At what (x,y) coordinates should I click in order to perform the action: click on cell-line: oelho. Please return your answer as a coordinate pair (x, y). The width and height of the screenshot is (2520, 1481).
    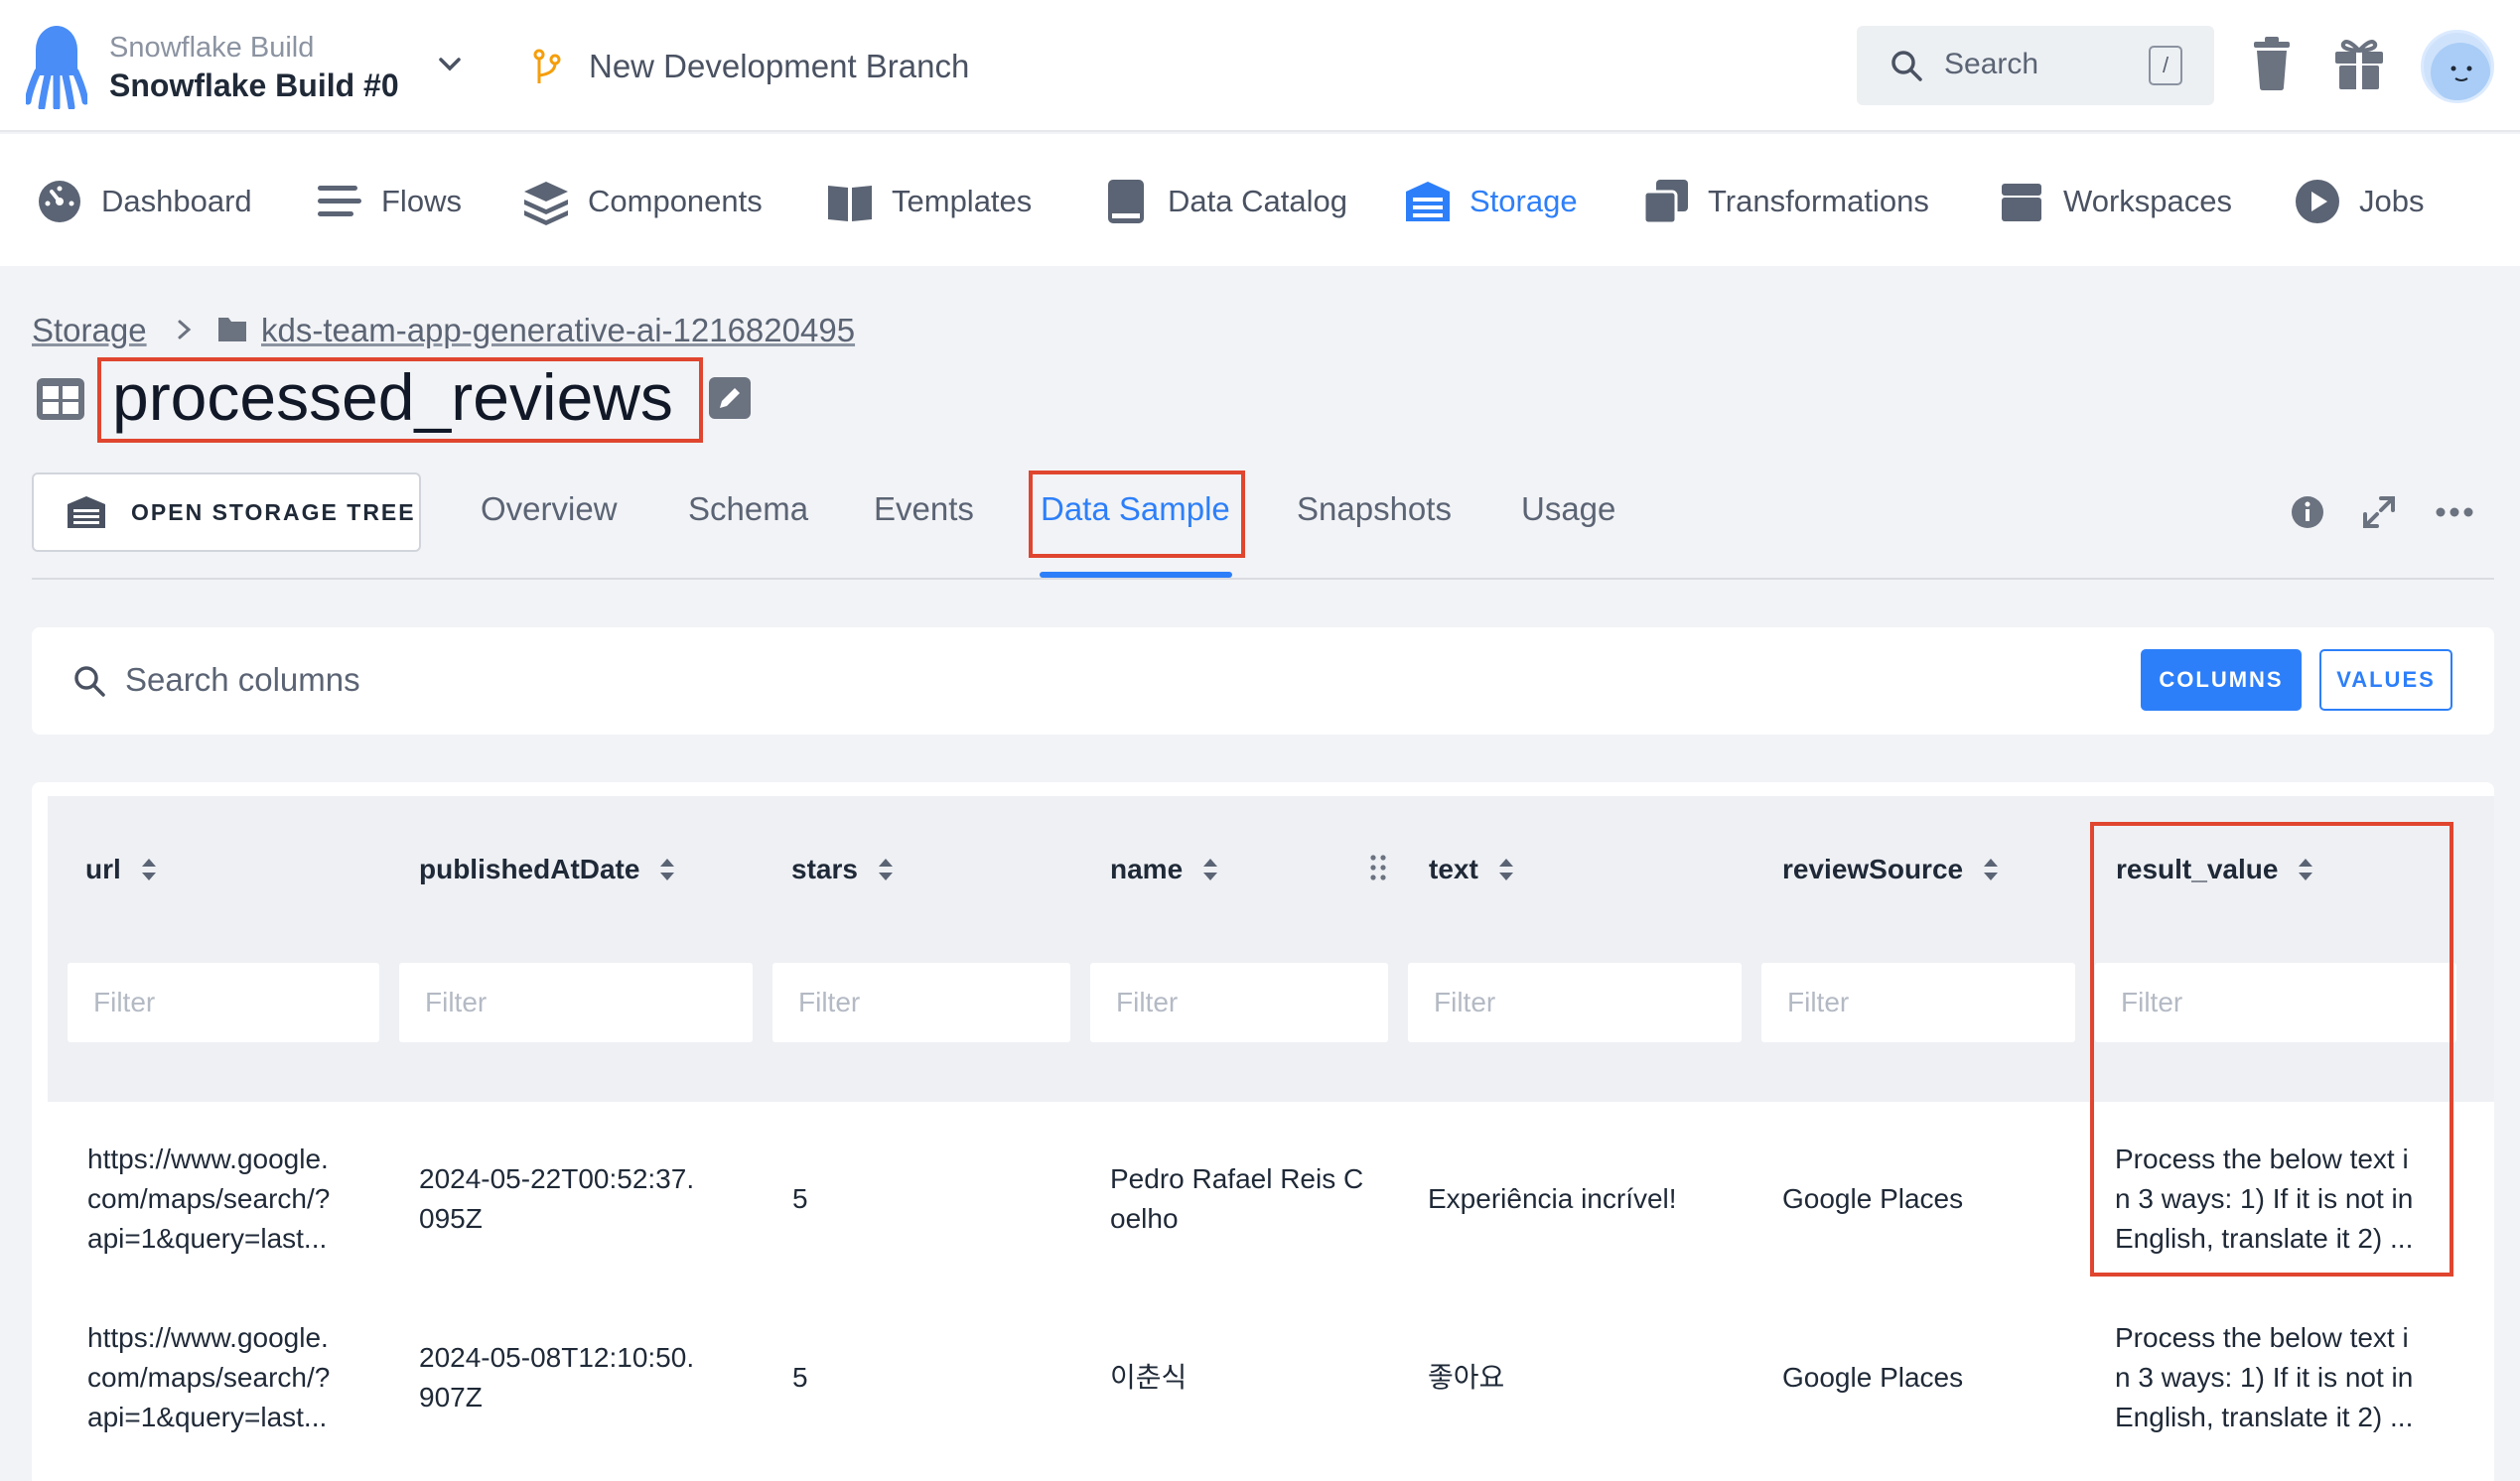
    Looking at the image, I should click on (1144, 1218).